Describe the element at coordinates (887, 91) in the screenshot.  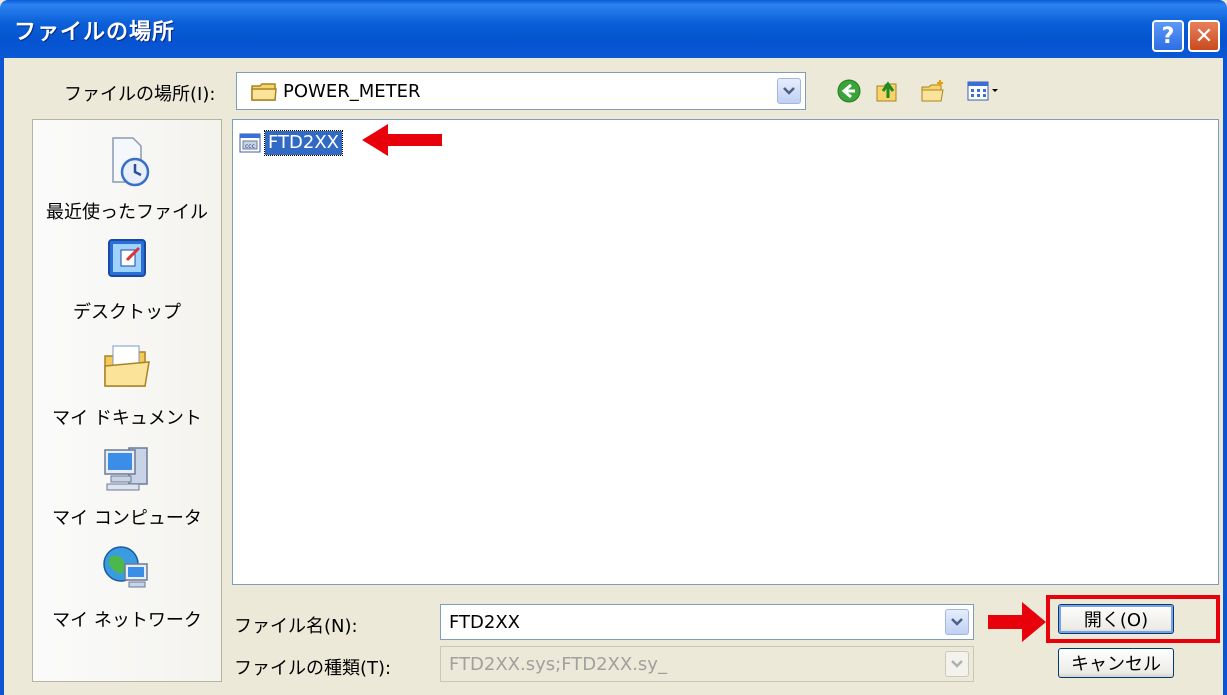
I see `up-folder-icon` at that location.